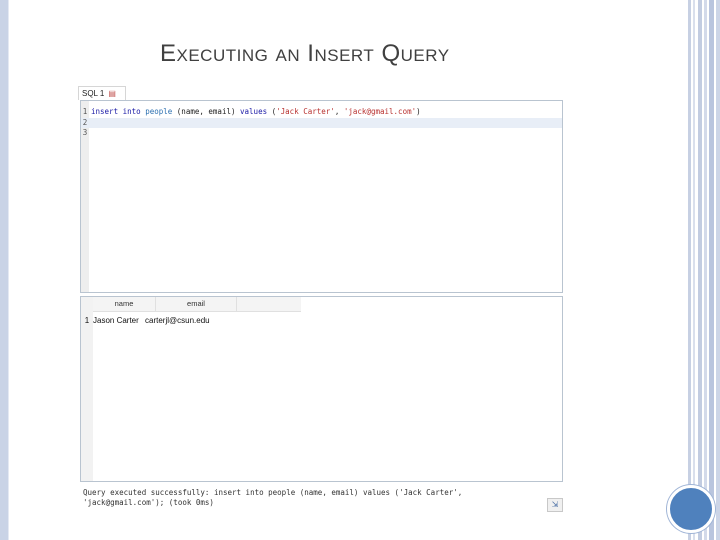 The image size is (720, 540). I want to click on close-icon: ▤, so click(112, 93).